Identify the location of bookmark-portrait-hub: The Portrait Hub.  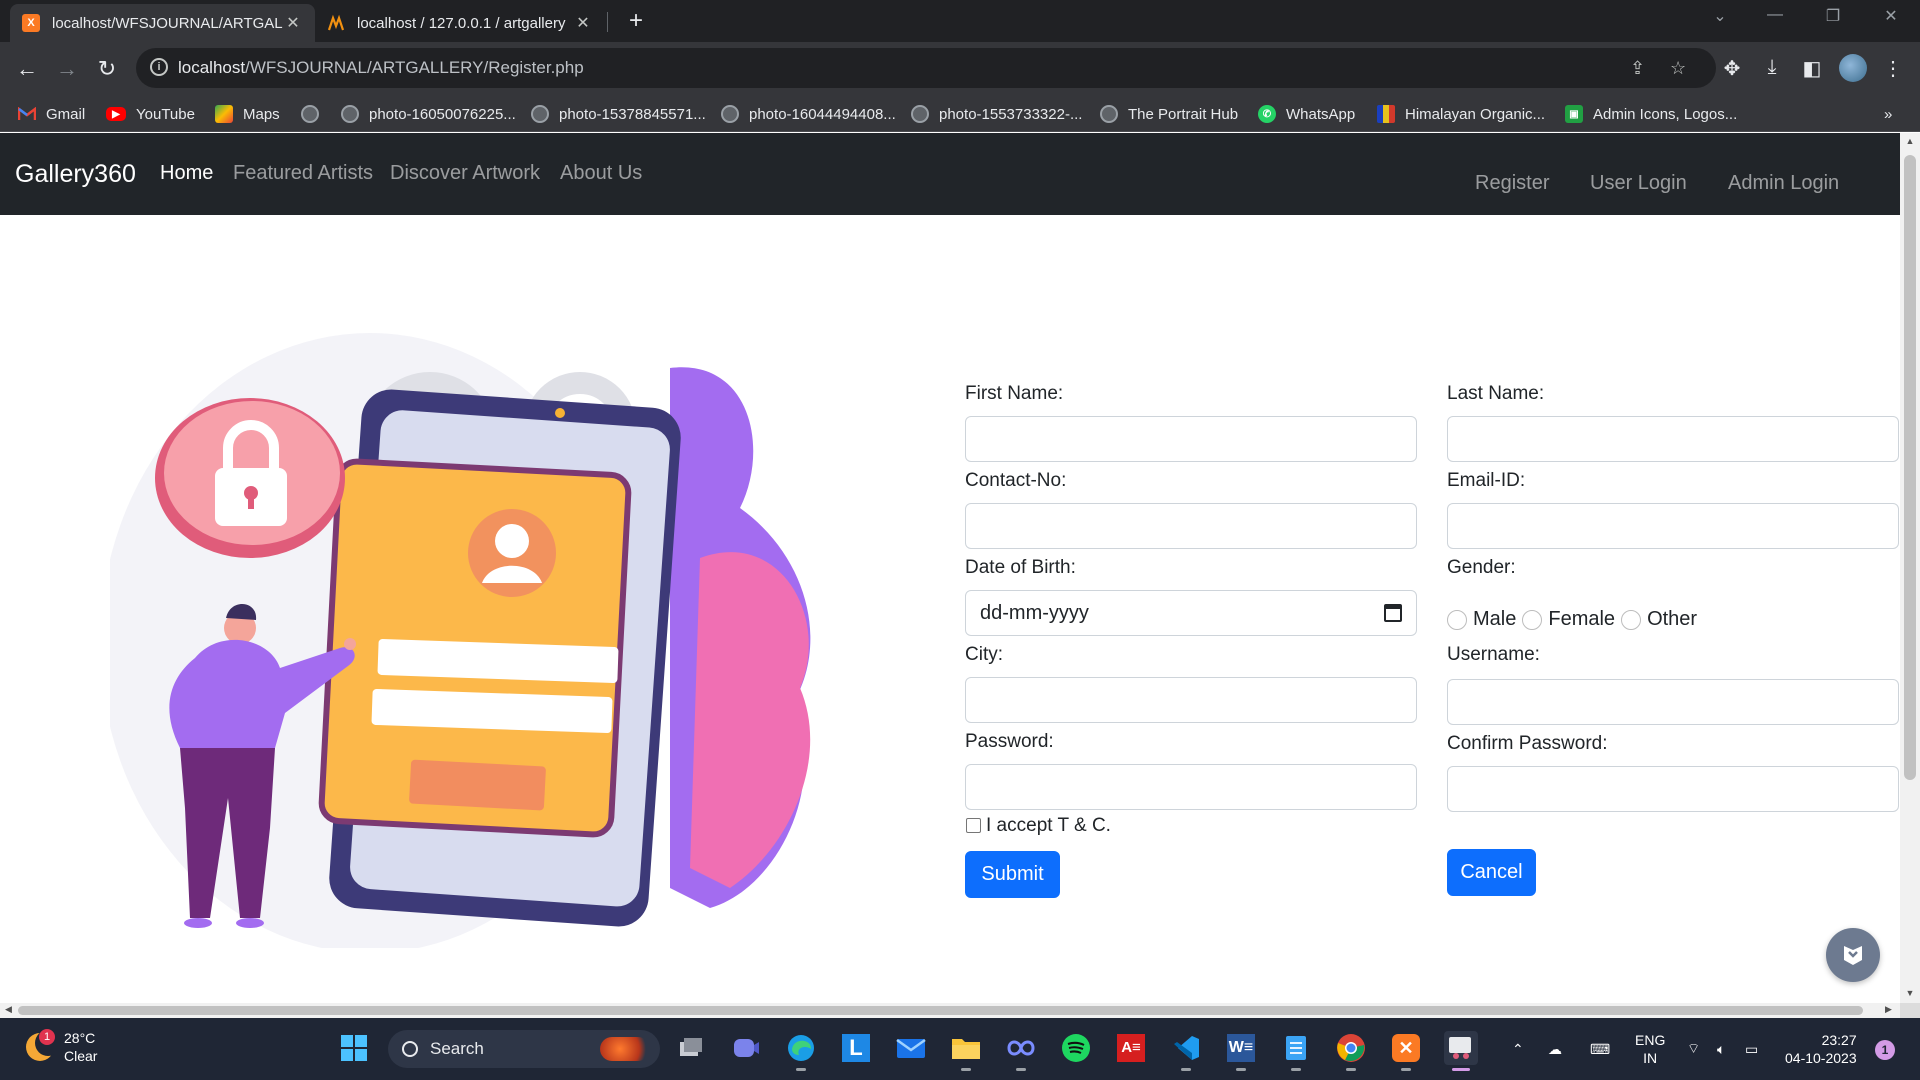
(1169, 114).